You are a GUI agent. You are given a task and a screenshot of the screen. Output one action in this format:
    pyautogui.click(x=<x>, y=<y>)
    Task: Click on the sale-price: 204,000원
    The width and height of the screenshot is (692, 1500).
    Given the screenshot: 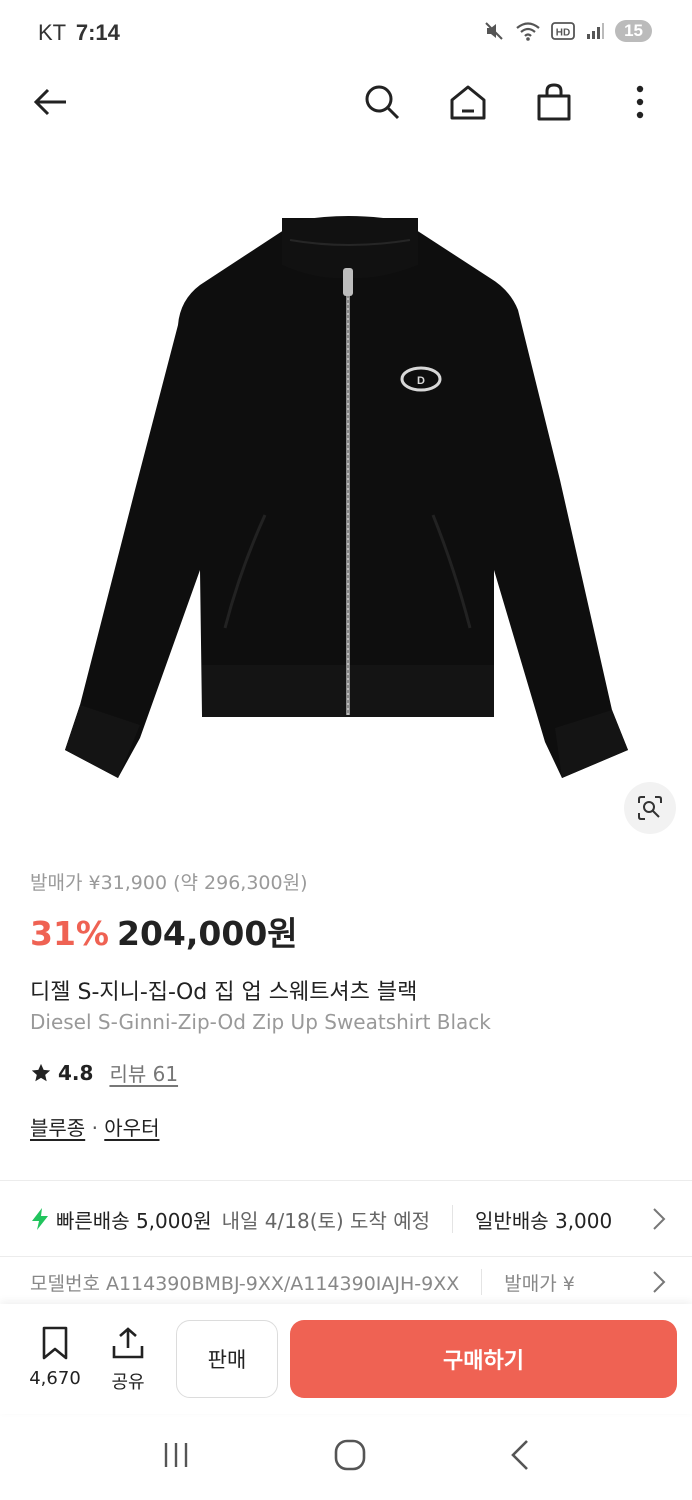 What is the action you would take?
    pyautogui.click(x=207, y=933)
    